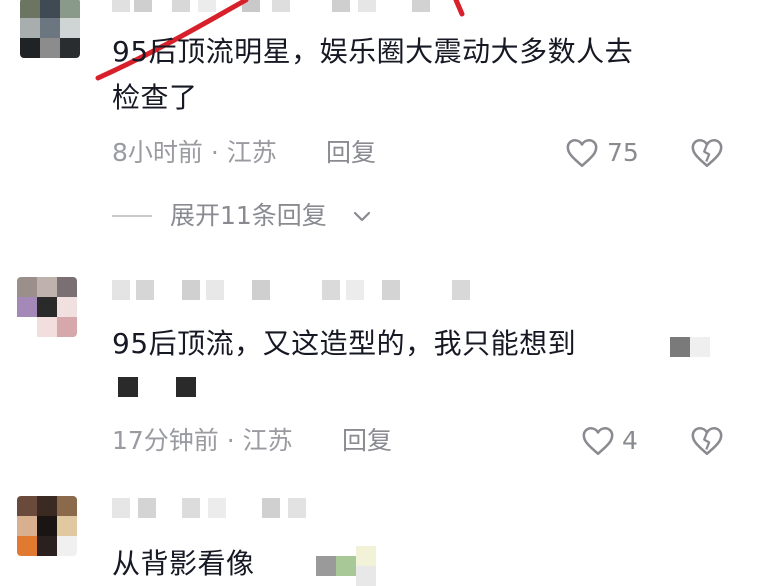 The height and width of the screenshot is (586, 763). Describe the element at coordinates (183, 563) in the screenshot. I see `comment-text: 从背影看像` at that location.